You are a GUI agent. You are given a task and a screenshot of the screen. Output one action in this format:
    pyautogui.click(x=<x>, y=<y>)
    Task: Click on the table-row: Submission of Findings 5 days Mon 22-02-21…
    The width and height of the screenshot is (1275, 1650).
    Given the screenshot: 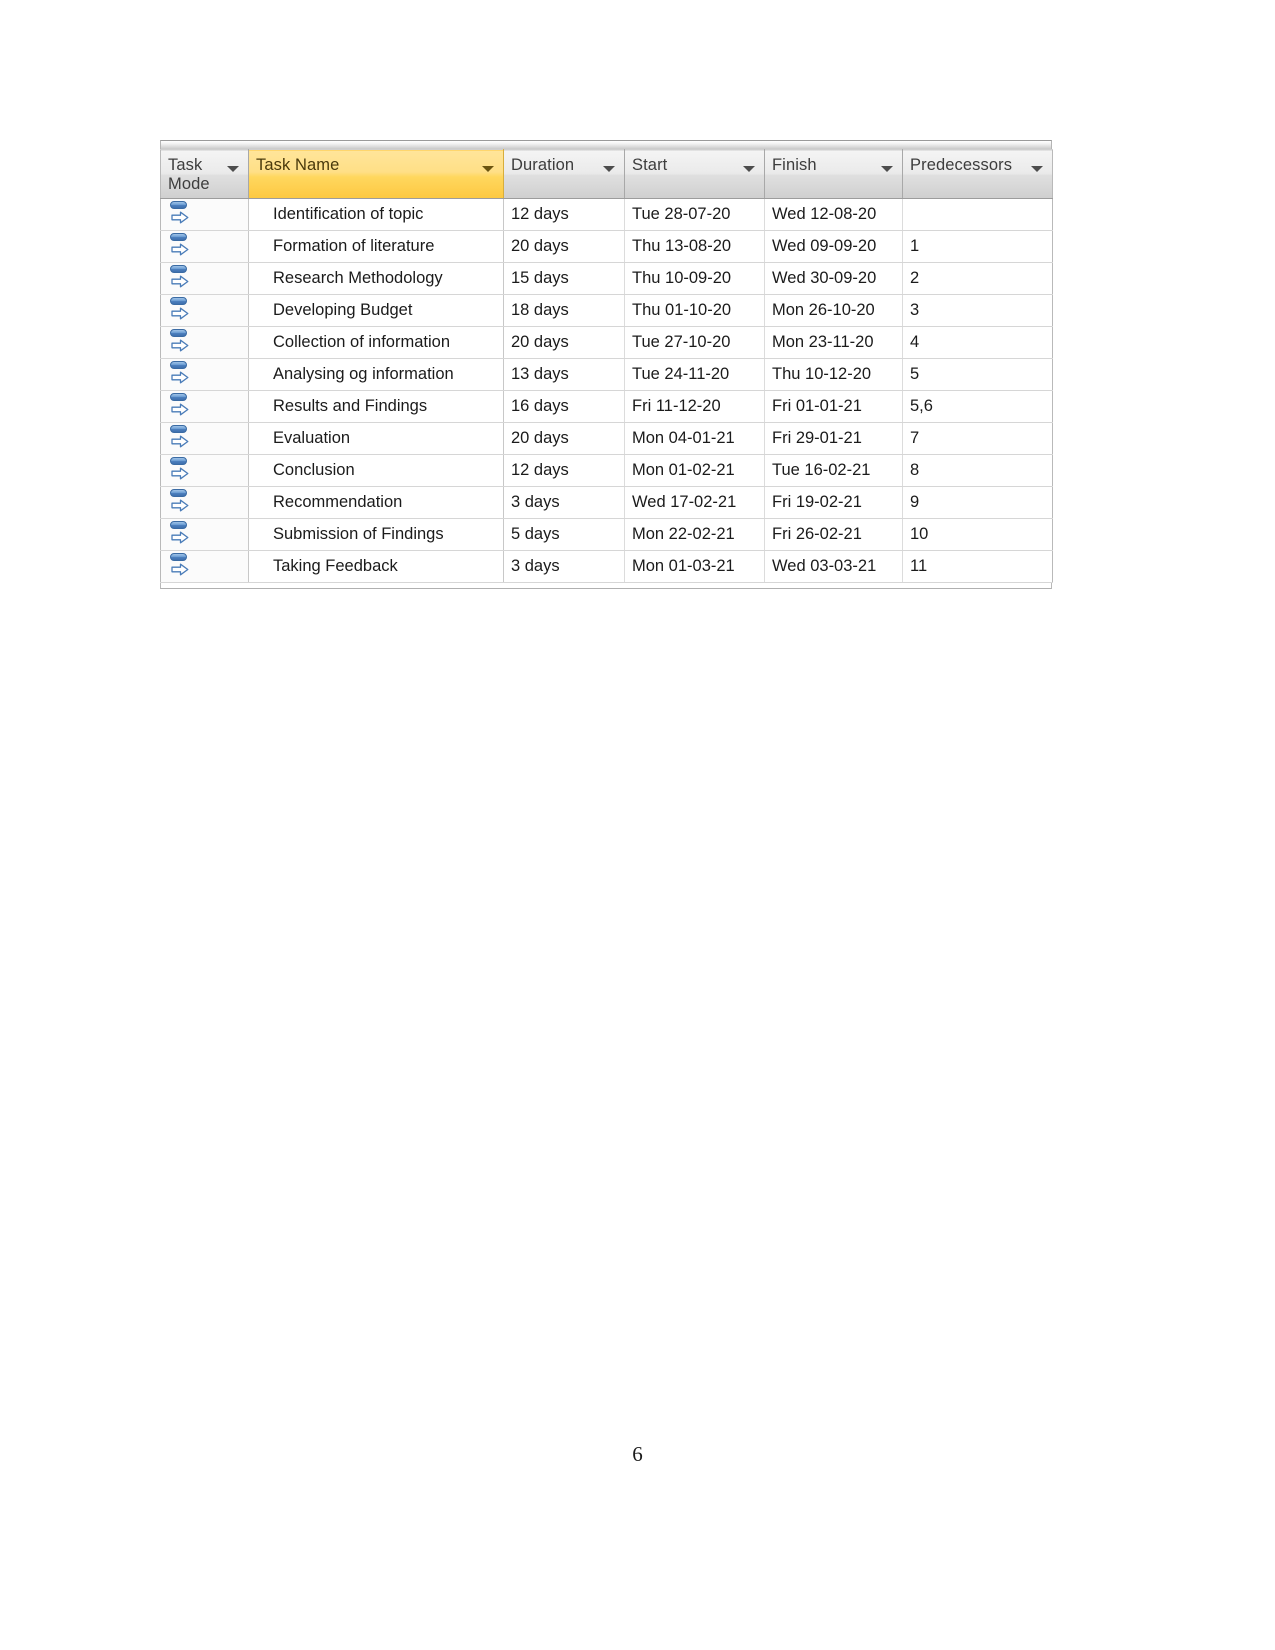 What is the action you would take?
    pyautogui.click(x=606, y=534)
    